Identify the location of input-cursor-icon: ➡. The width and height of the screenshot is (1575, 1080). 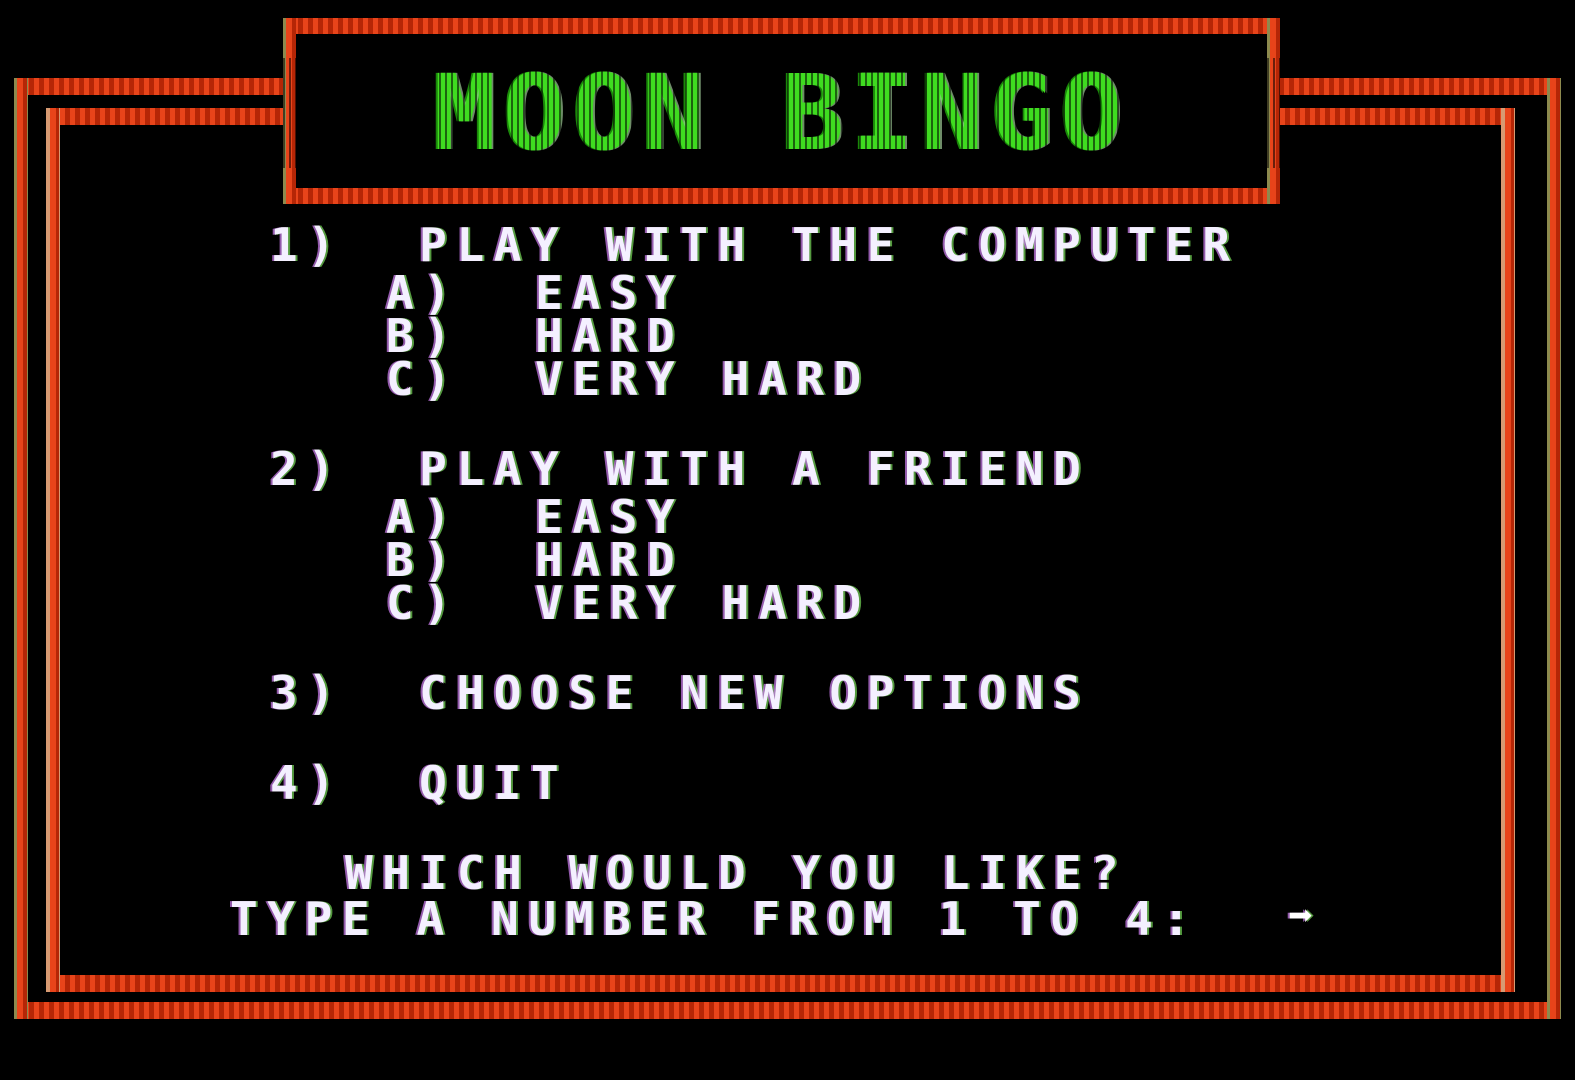
(1305, 916).